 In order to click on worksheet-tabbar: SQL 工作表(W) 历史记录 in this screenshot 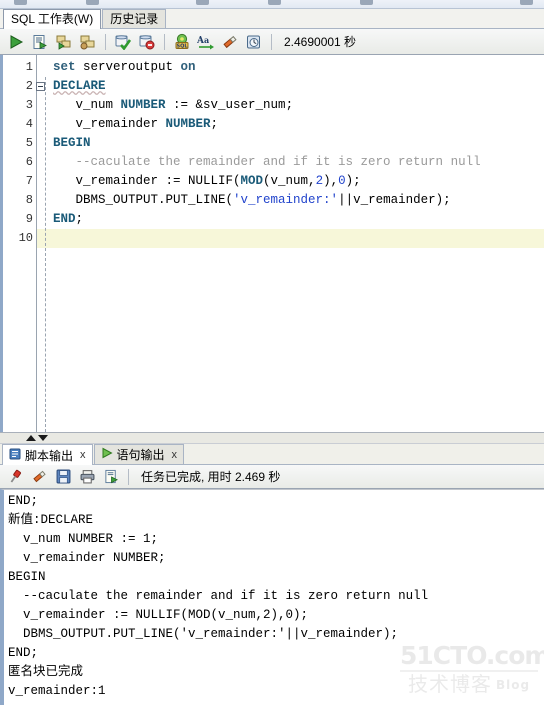, I will do `click(272, 19)`.